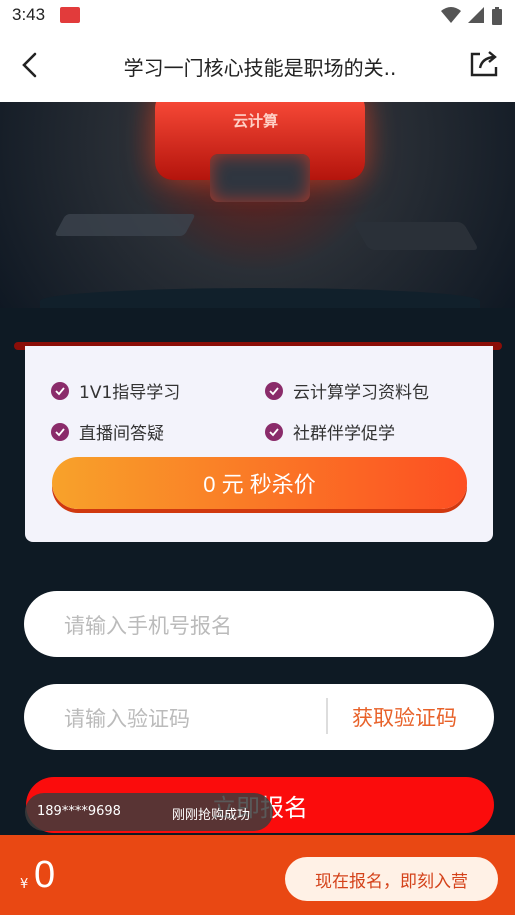 Image resolution: width=515 pixels, height=915 pixels. What do you see at coordinates (344, 434) in the screenshot?
I see `feature-label: 社群伴学促学` at bounding box center [344, 434].